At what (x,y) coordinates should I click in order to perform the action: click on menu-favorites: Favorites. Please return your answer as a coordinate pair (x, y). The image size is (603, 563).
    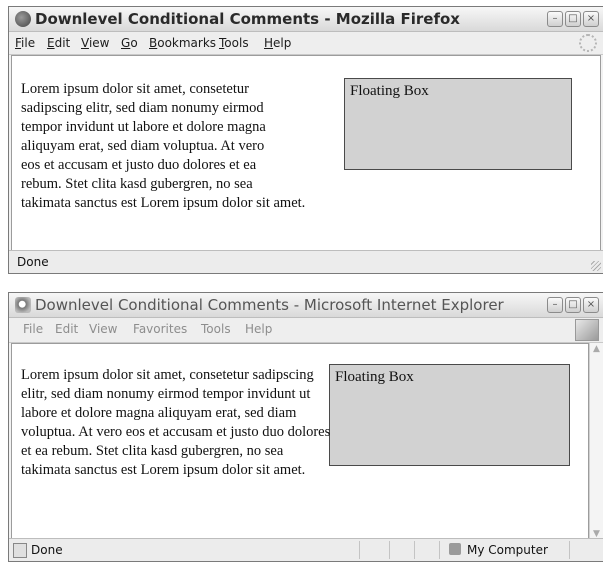
    Looking at the image, I should click on (160, 329).